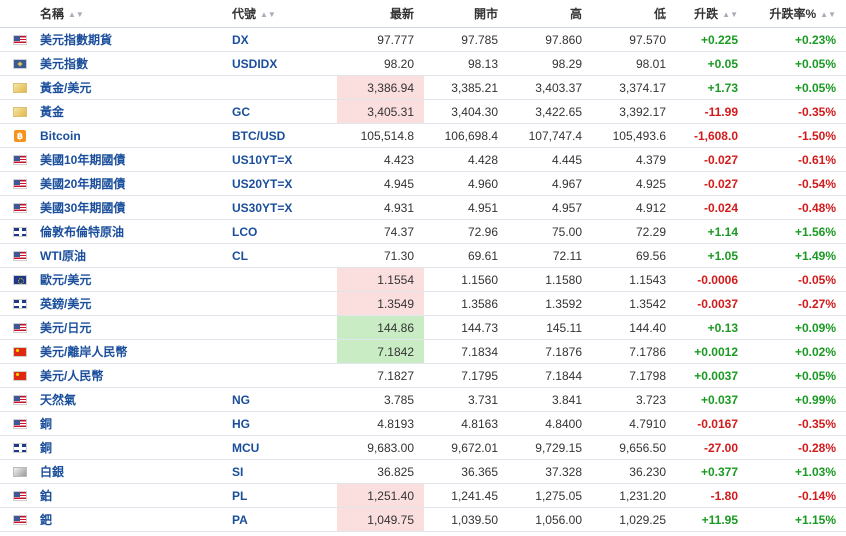  Describe the element at coordinates (423, 399) in the screenshot. I see `table-row: 天然氣 NG 3.785 3.731 3.841 3.723 +0.037 +0.99%` at that location.